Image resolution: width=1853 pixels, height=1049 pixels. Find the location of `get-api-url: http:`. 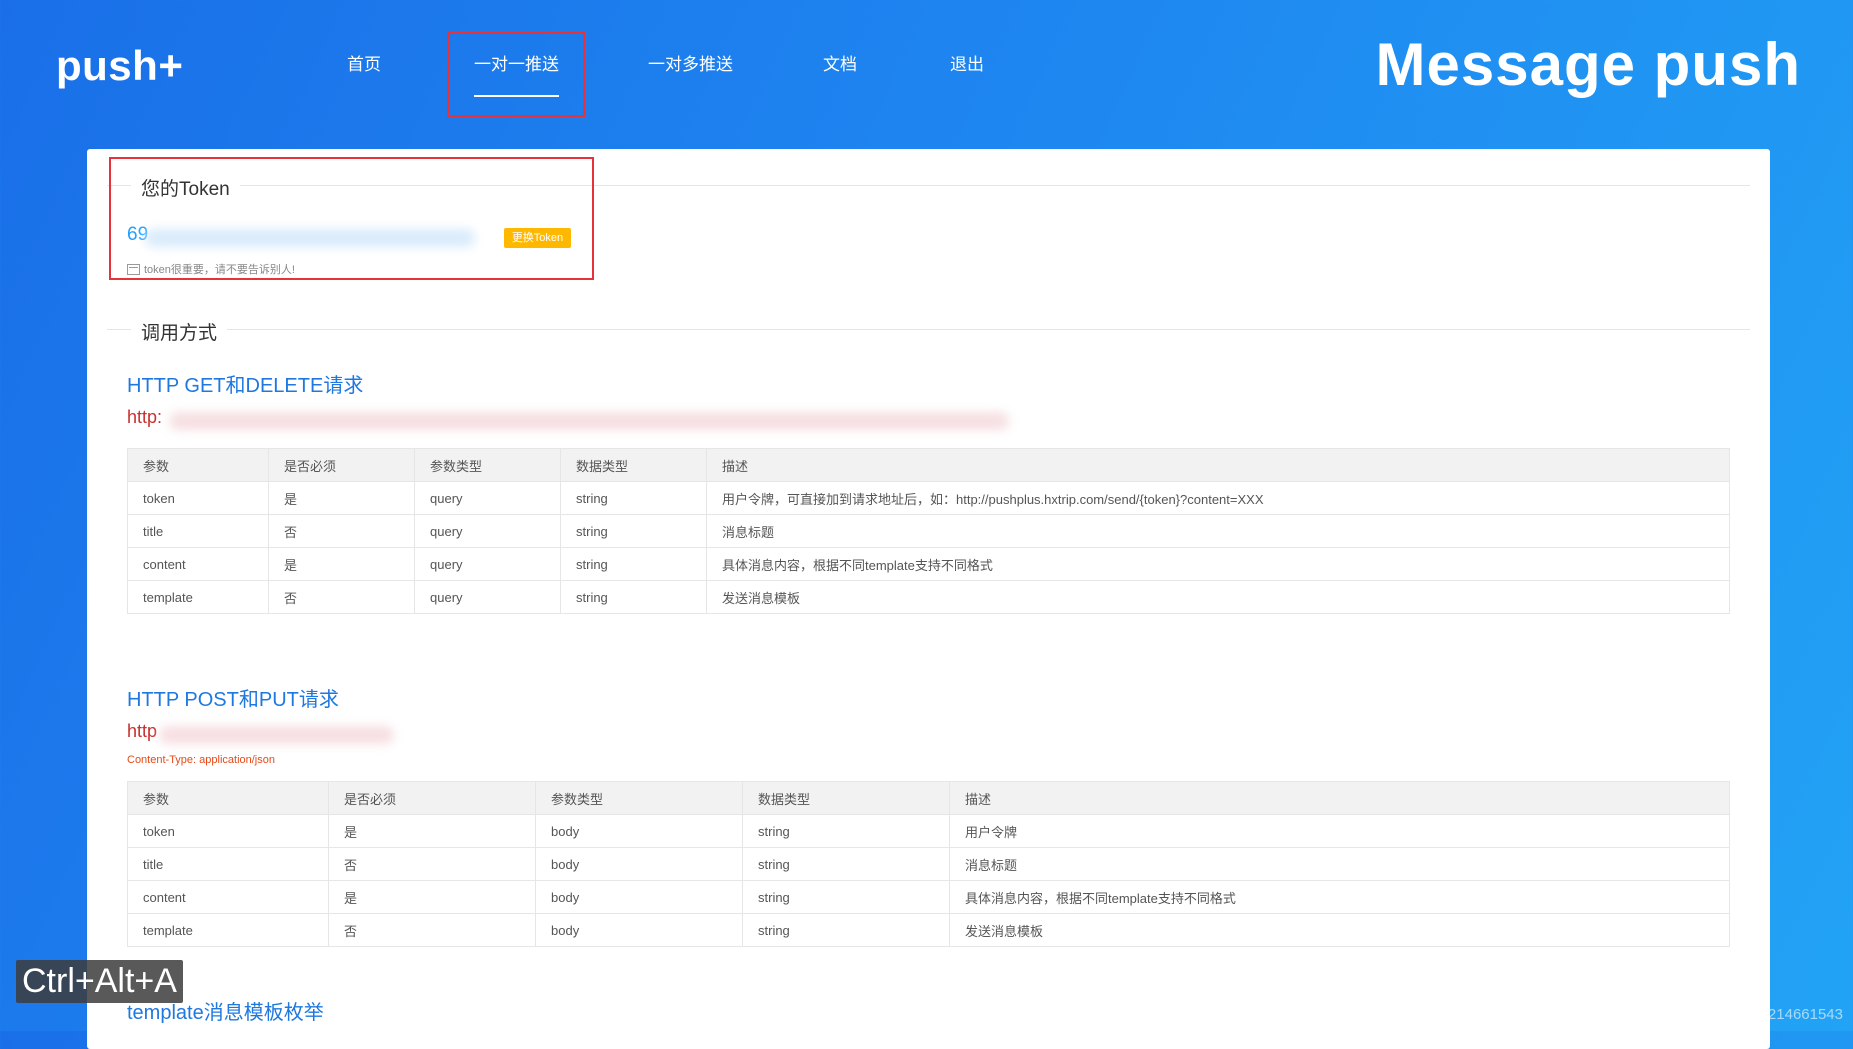

get-api-url: http: is located at coordinates (144, 417).